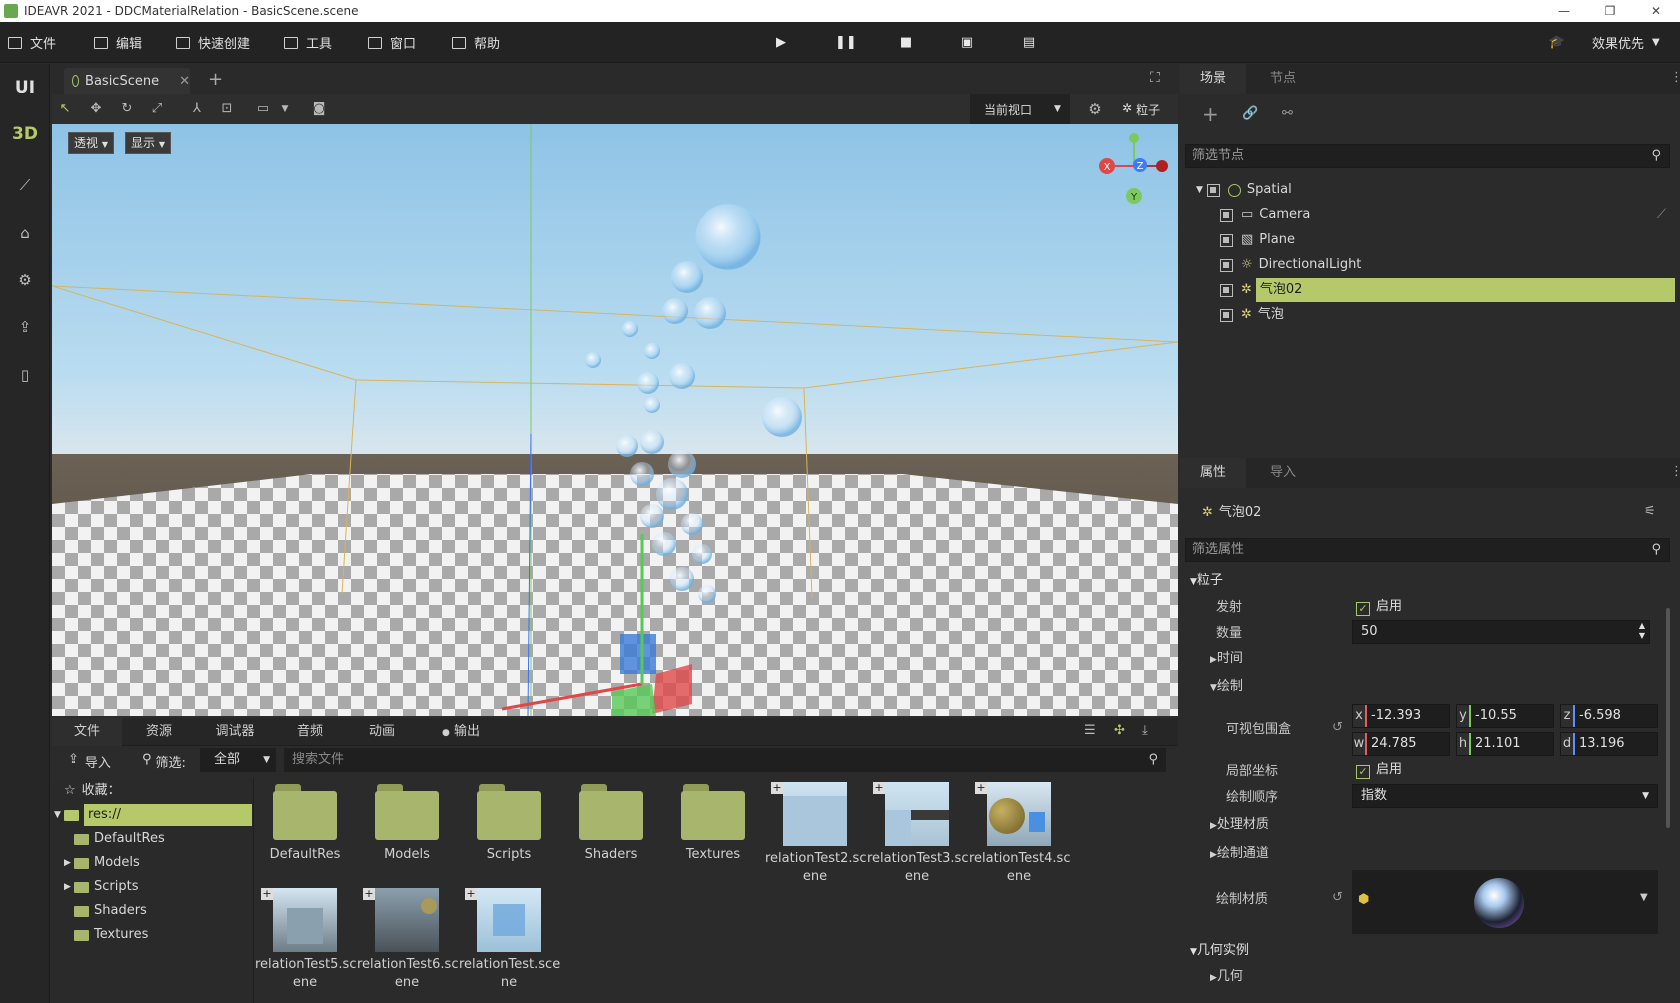 The width and height of the screenshot is (1680, 1003). What do you see at coordinates (1095, 109) in the screenshot?
I see `gear-icon: ⚙` at bounding box center [1095, 109].